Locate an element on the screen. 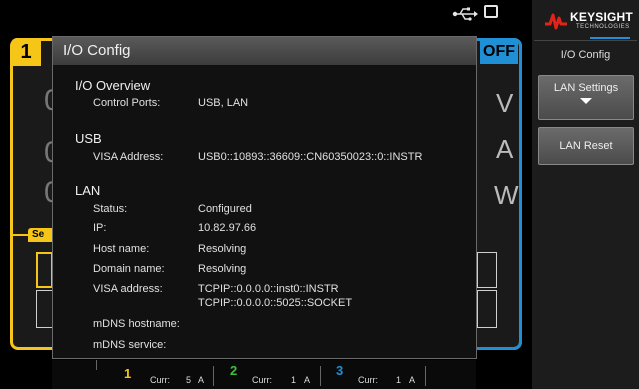  mdns-service-label: mDNS service: is located at coordinates (130, 345).